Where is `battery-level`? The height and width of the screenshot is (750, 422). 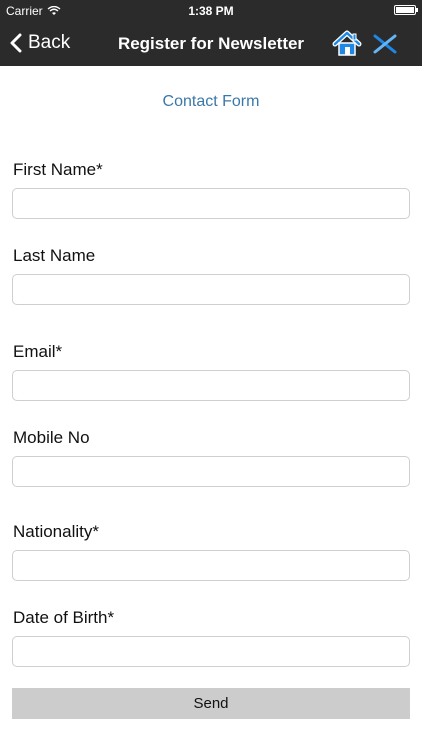
battery-level is located at coordinates (405, 10).